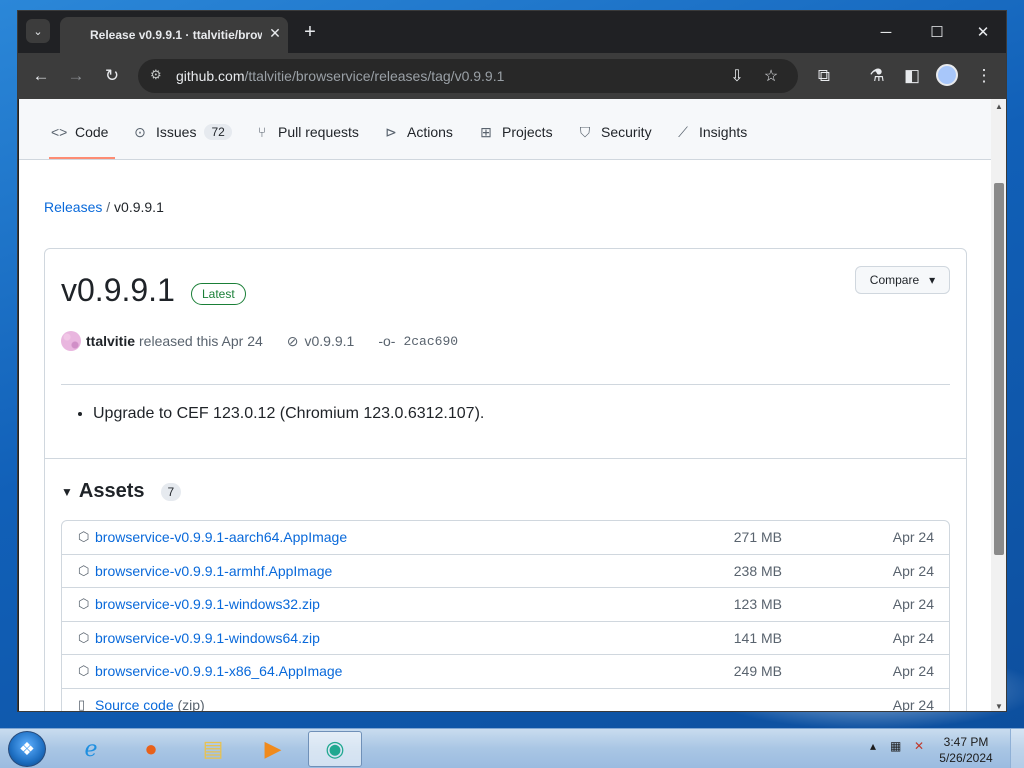  What do you see at coordinates (505, 700) in the screenshot?
I see `asset-row: ▯ Source code (zip) Apr 24` at bounding box center [505, 700].